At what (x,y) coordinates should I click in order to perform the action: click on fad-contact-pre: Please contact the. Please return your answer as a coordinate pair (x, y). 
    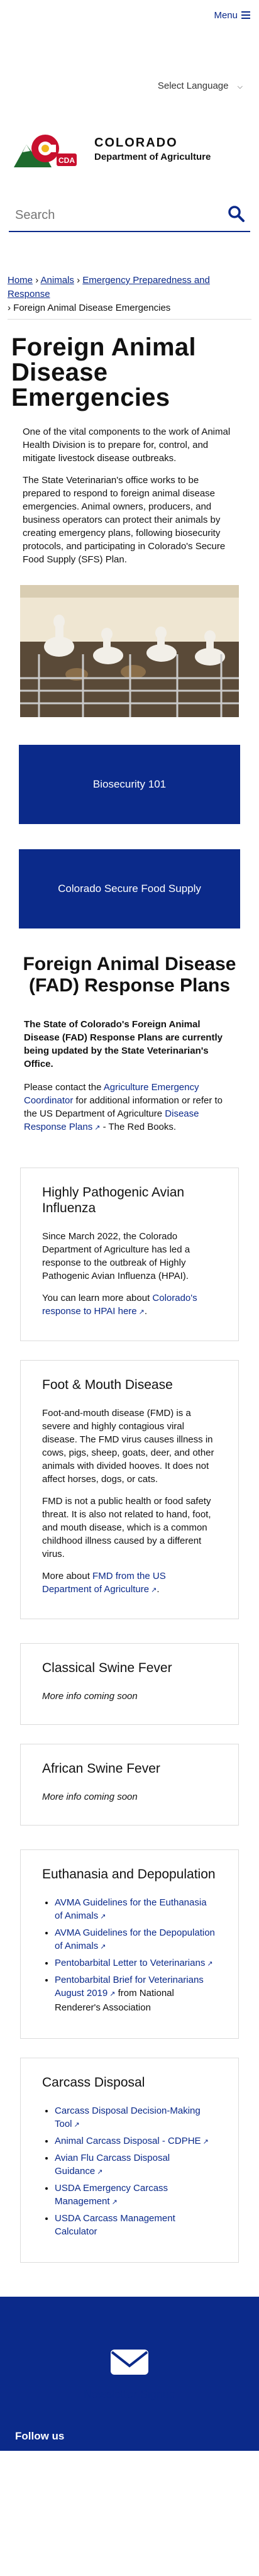
    Looking at the image, I should click on (64, 1087).